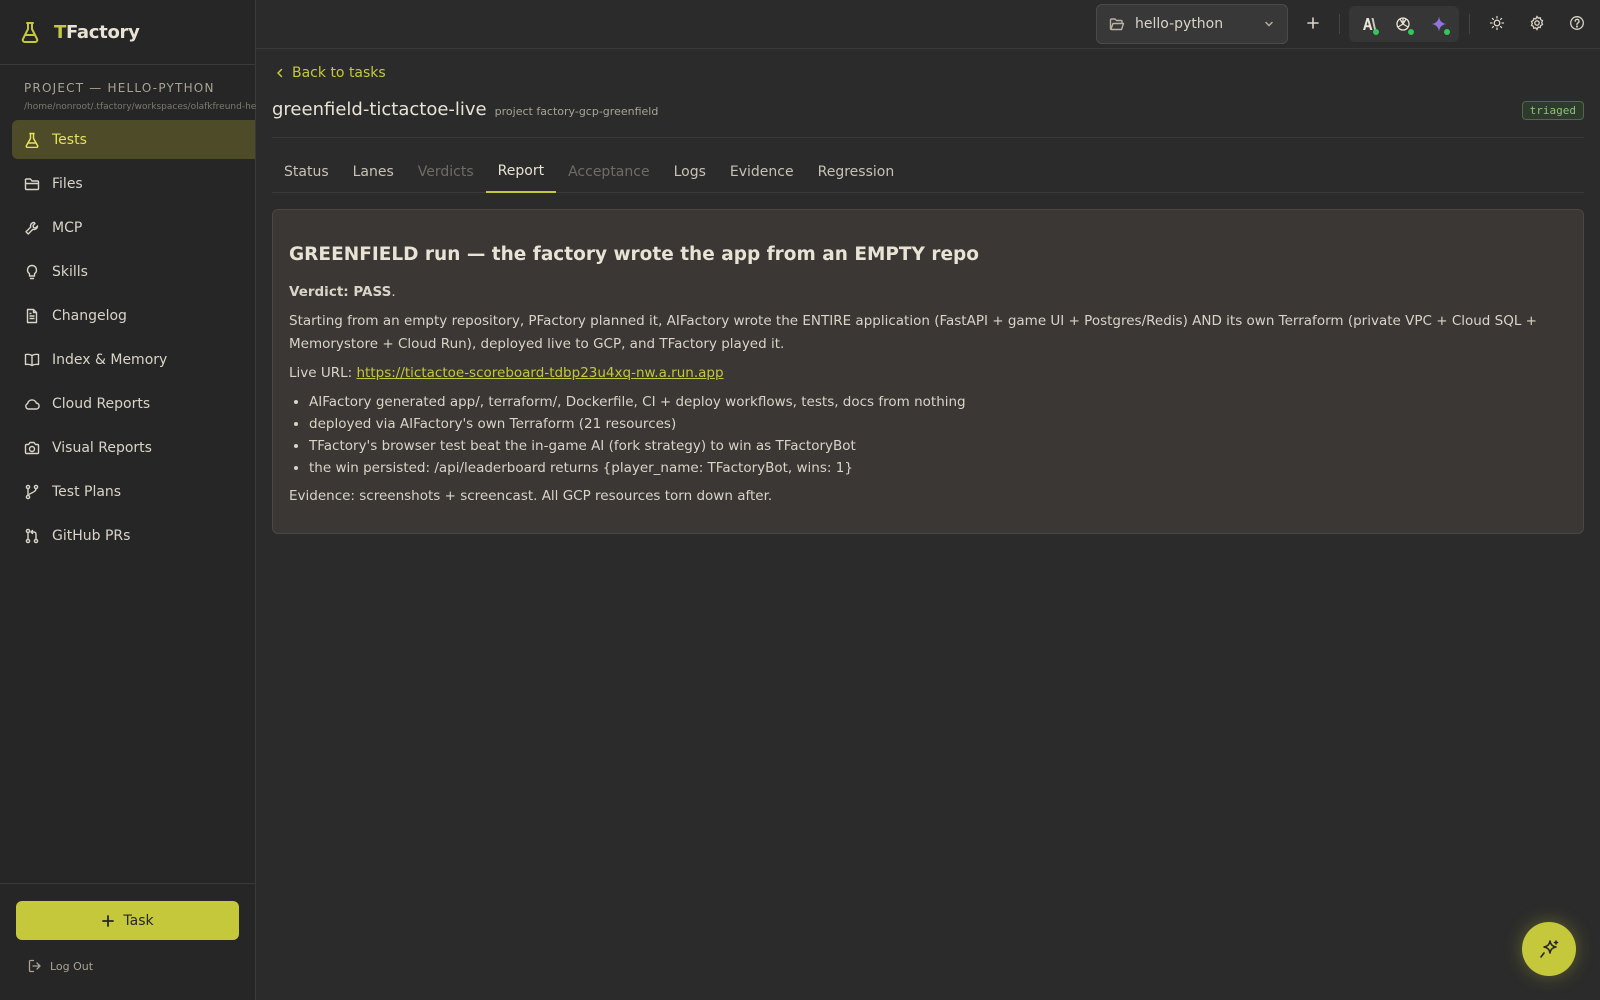 The width and height of the screenshot is (1600, 1000). I want to click on sidebar-item-label: Skills, so click(70, 271).